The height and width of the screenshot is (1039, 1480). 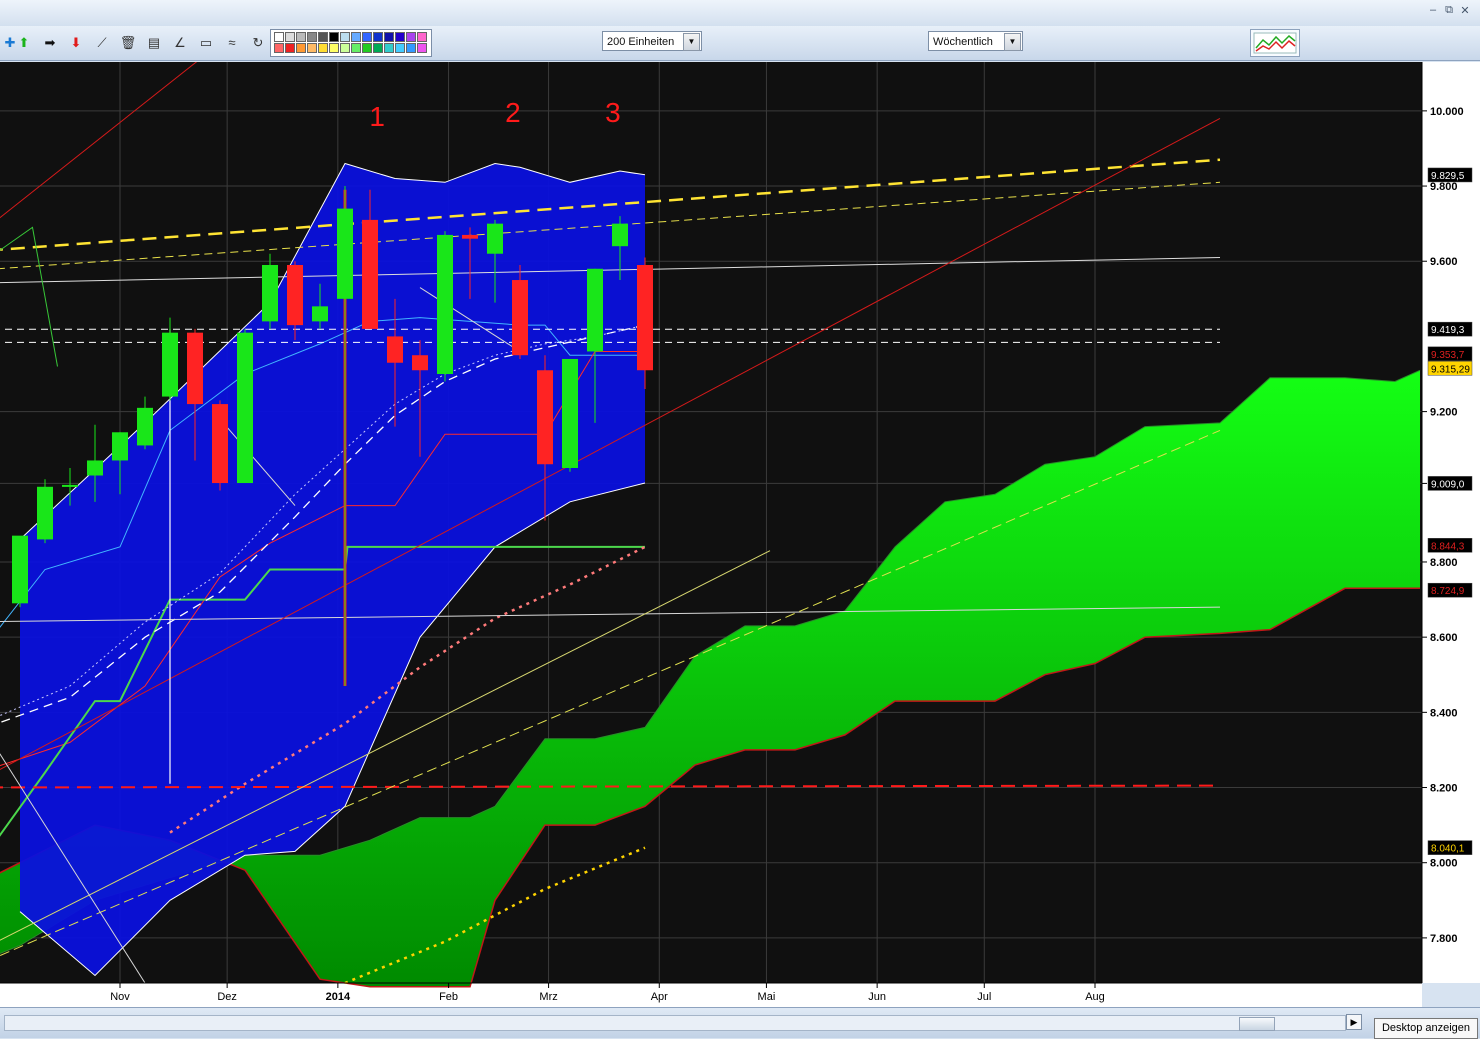 What do you see at coordinates (1444, 864) in the screenshot?
I see `y-tick-label: 8.000` at bounding box center [1444, 864].